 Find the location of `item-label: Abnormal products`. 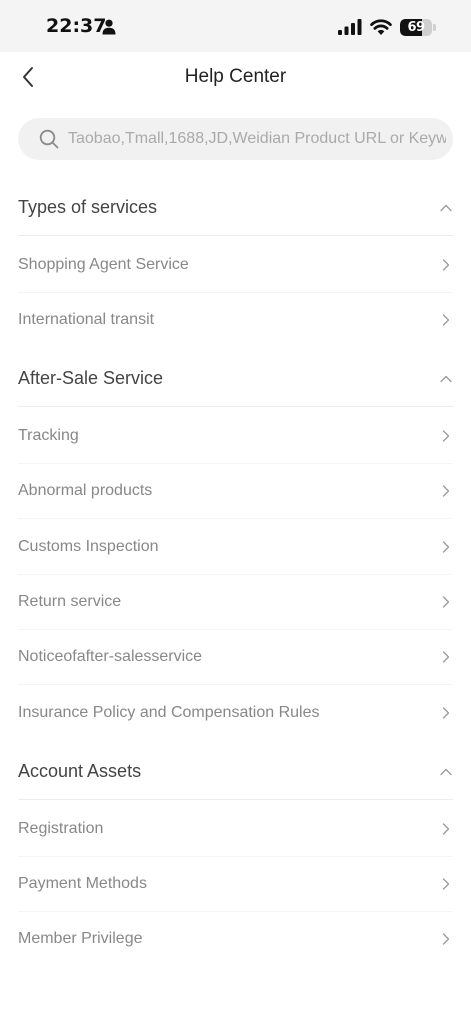

item-label: Abnormal products is located at coordinates (85, 490).